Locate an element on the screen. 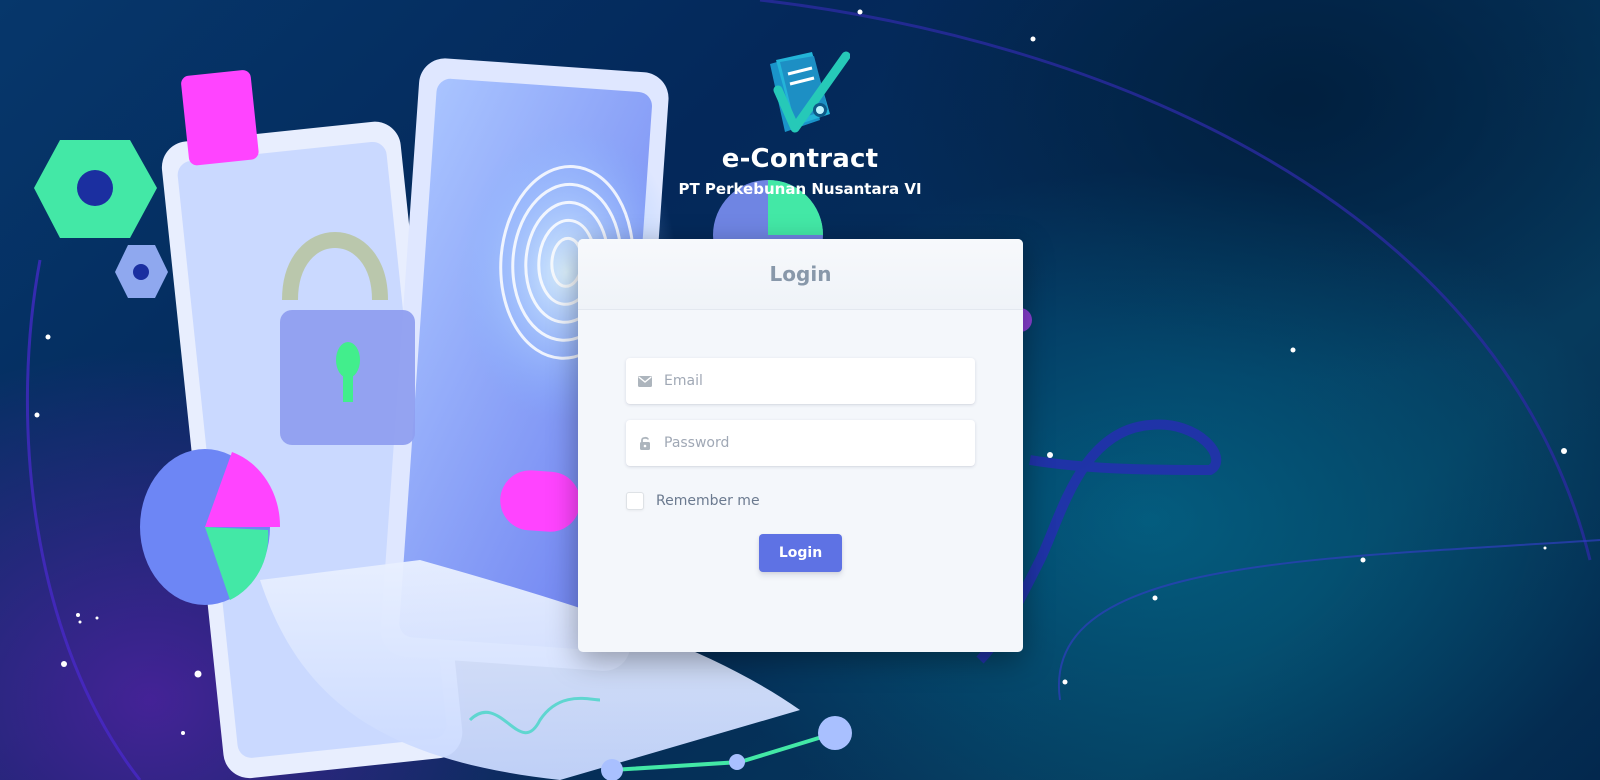 This screenshot has width=1600, height=780. envelope-icon is located at coordinates (645, 381).